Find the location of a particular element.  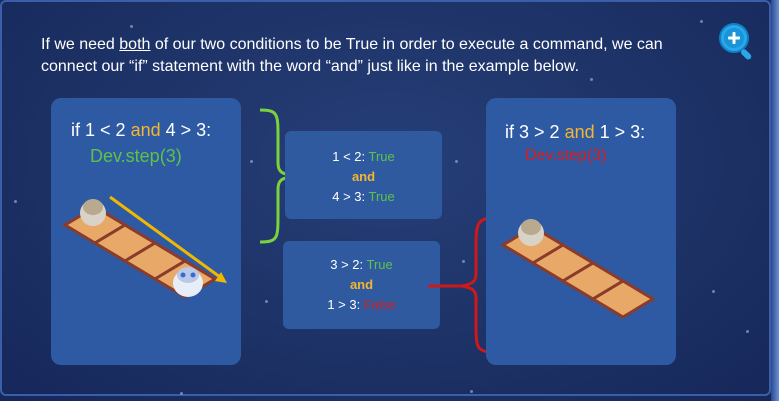

left-if-statement: if 1 < 2 and 4 > 3: is located at coordinates (141, 130).